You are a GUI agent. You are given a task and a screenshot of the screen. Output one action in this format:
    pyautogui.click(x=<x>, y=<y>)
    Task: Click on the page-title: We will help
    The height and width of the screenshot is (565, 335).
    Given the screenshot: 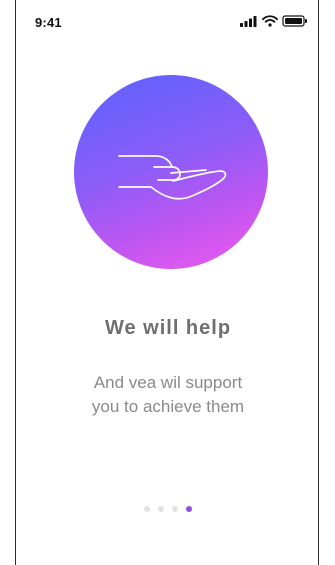 What is the action you would take?
    pyautogui.click(x=168, y=328)
    